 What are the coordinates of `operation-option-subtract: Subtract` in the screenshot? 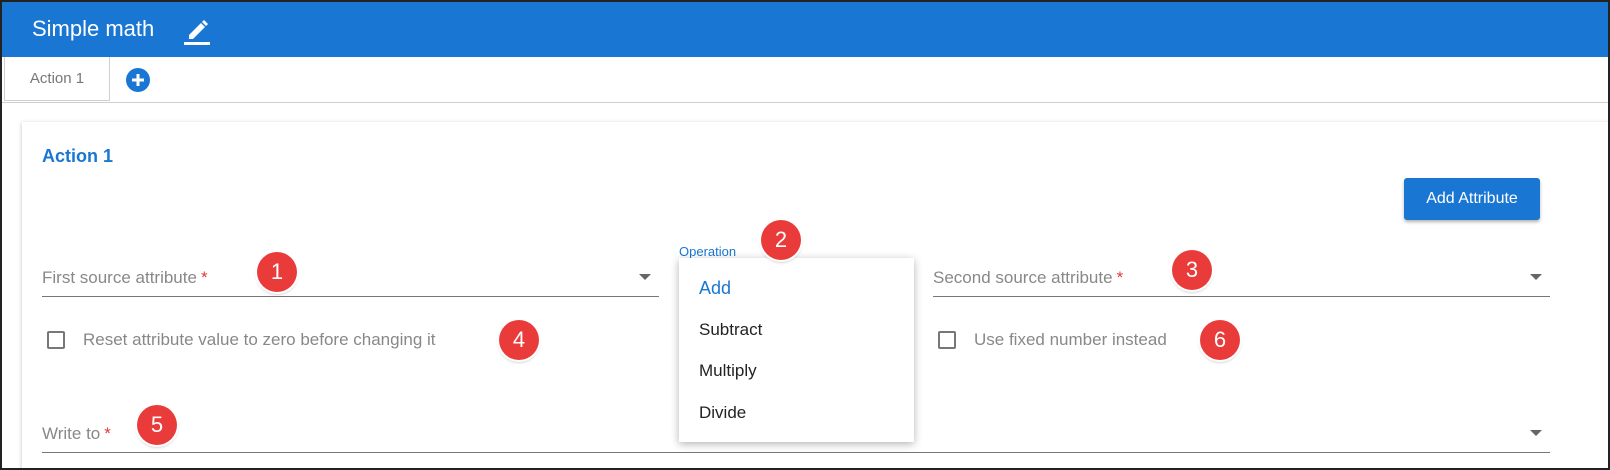 It's located at (730, 330).